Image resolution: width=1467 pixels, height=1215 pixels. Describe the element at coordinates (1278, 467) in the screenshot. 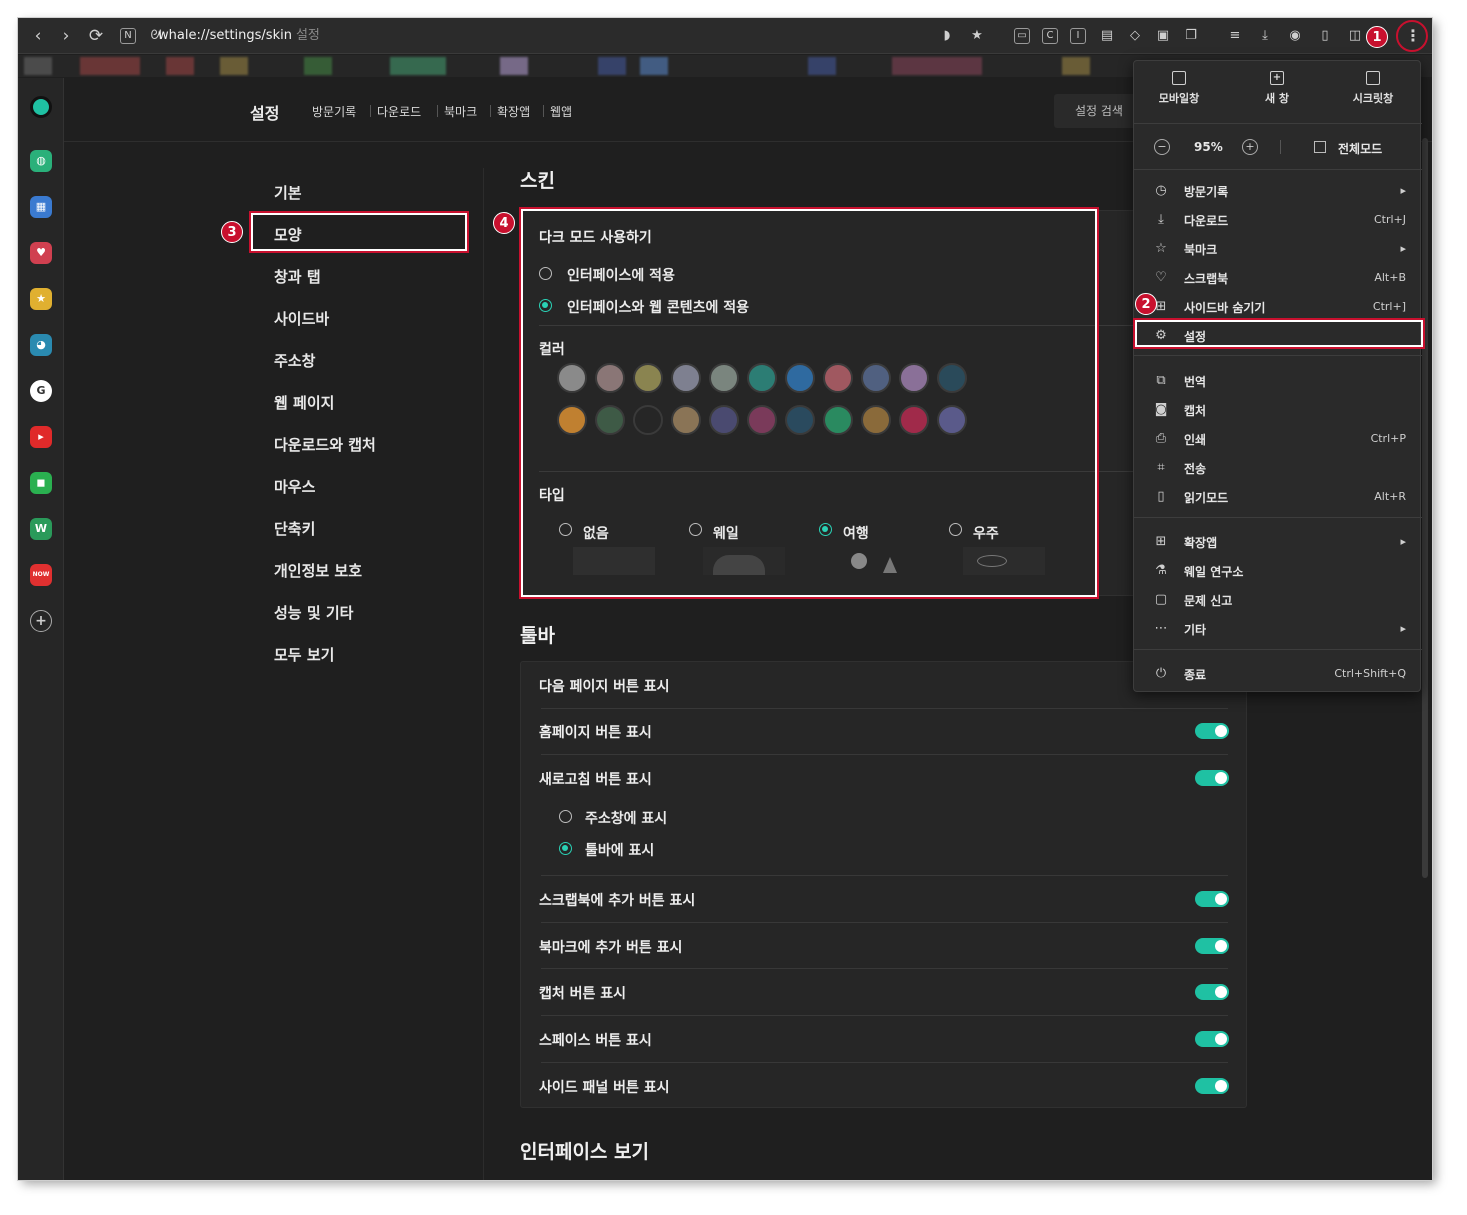

I see `menu-item-cast: ⌗ 전송` at that location.